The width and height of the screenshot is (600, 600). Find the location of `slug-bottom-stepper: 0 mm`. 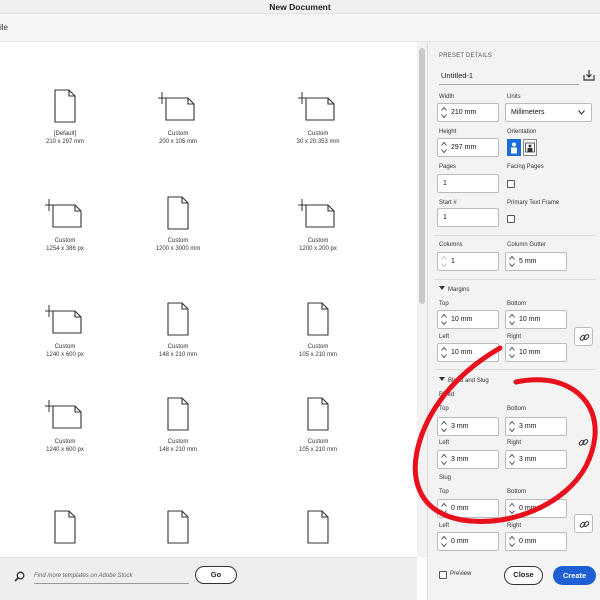

slug-bottom-stepper: 0 mm is located at coordinates (536, 508).